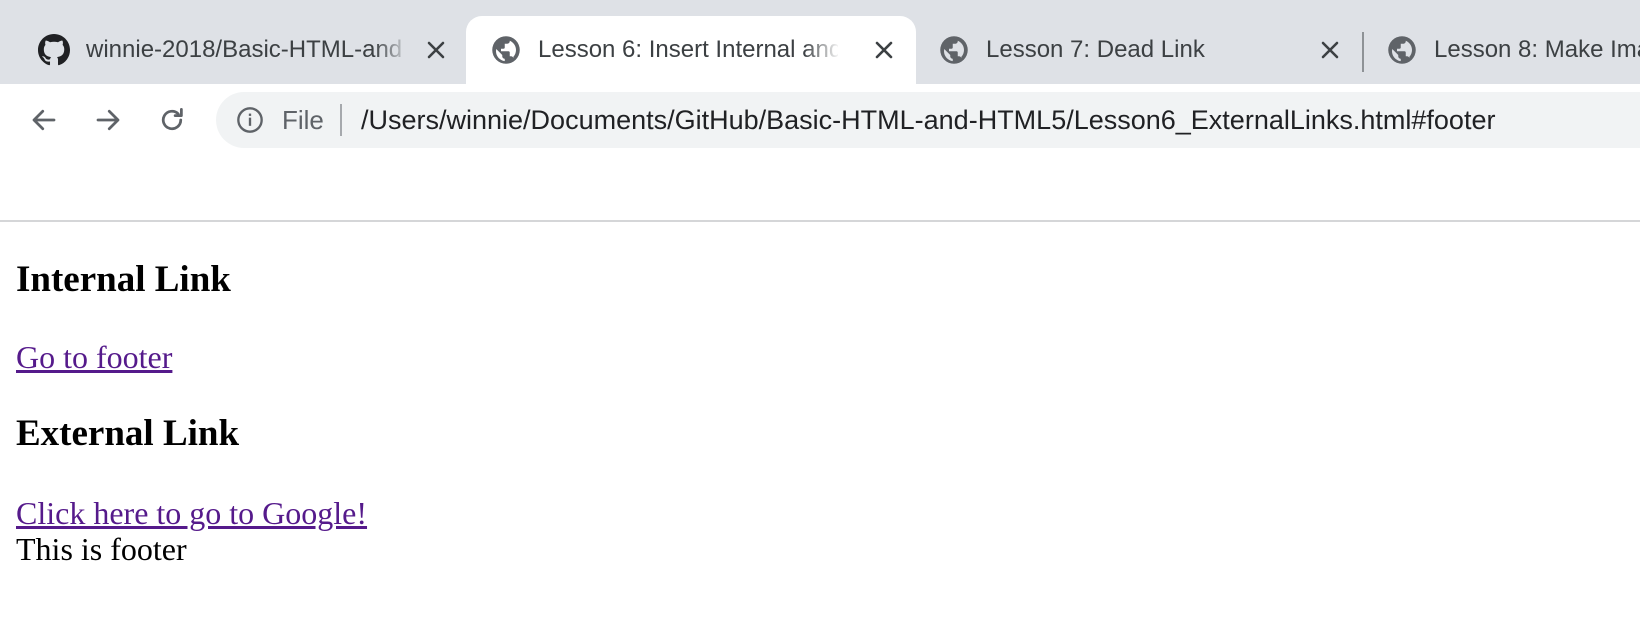 Image resolution: width=1640 pixels, height=626 pixels. Describe the element at coordinates (44, 120) in the screenshot. I see `arrow-left-icon` at that location.